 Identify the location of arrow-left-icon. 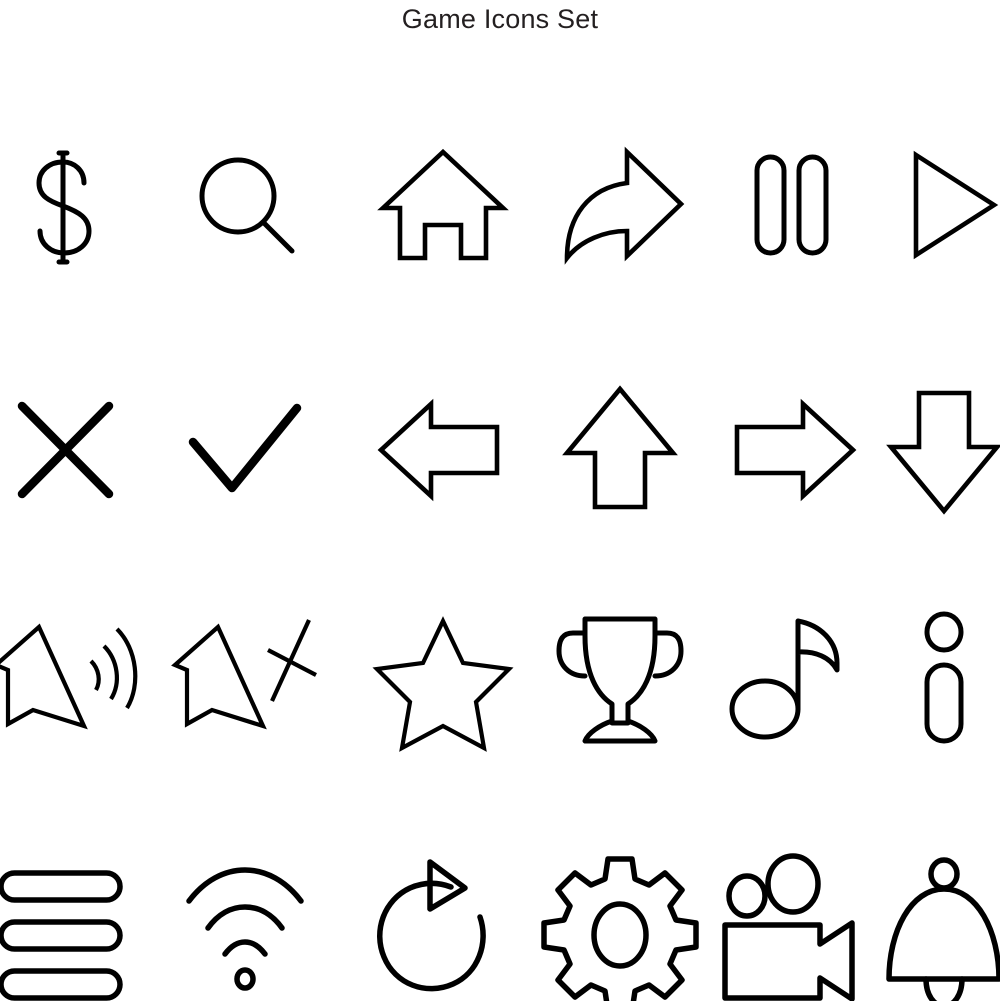
(443, 450).